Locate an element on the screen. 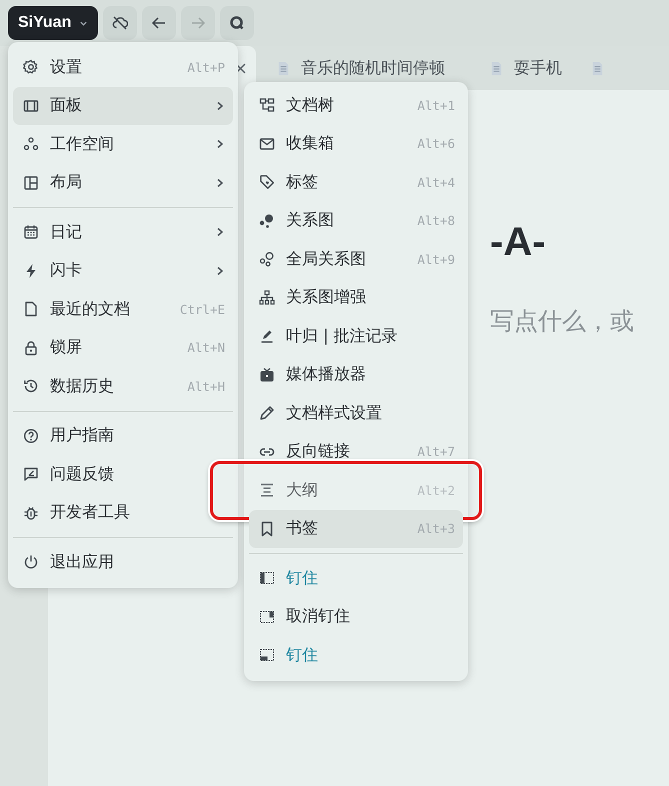 This screenshot has width=669, height=786. menu-item: 全局关系图 Alt+9 is located at coordinates (356, 259).